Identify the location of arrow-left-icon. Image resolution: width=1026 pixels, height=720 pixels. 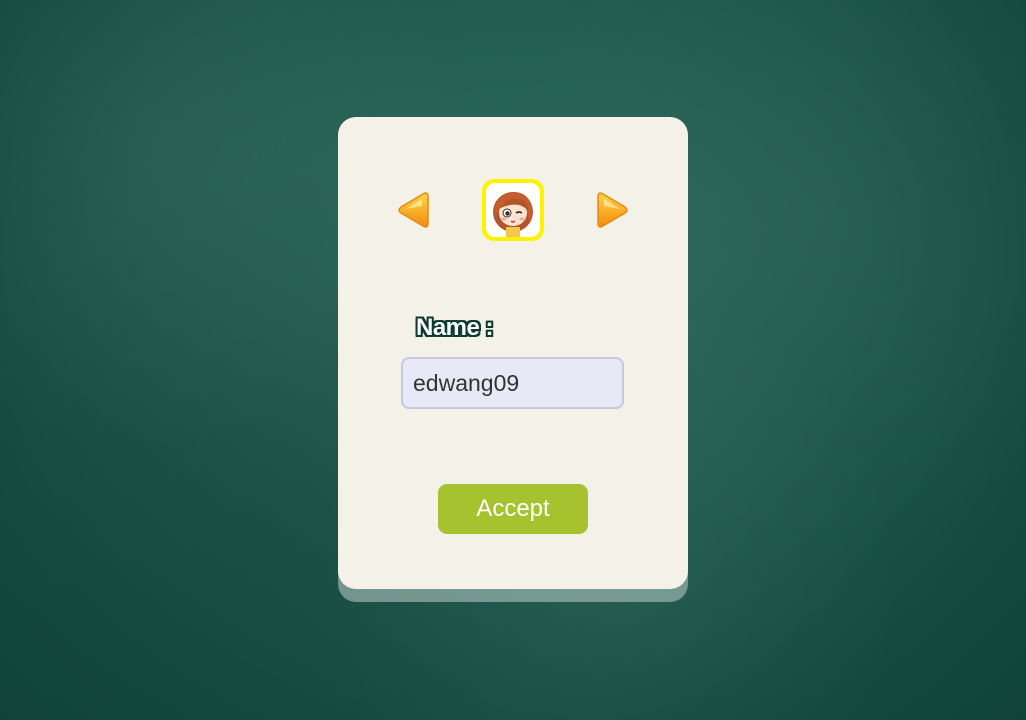
(413, 210).